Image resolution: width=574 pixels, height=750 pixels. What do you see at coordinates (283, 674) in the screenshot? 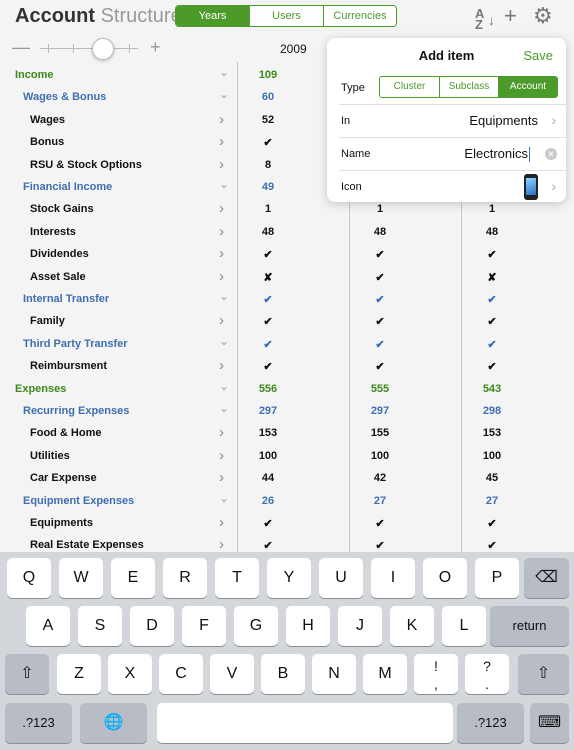
I see `key-b: B` at bounding box center [283, 674].